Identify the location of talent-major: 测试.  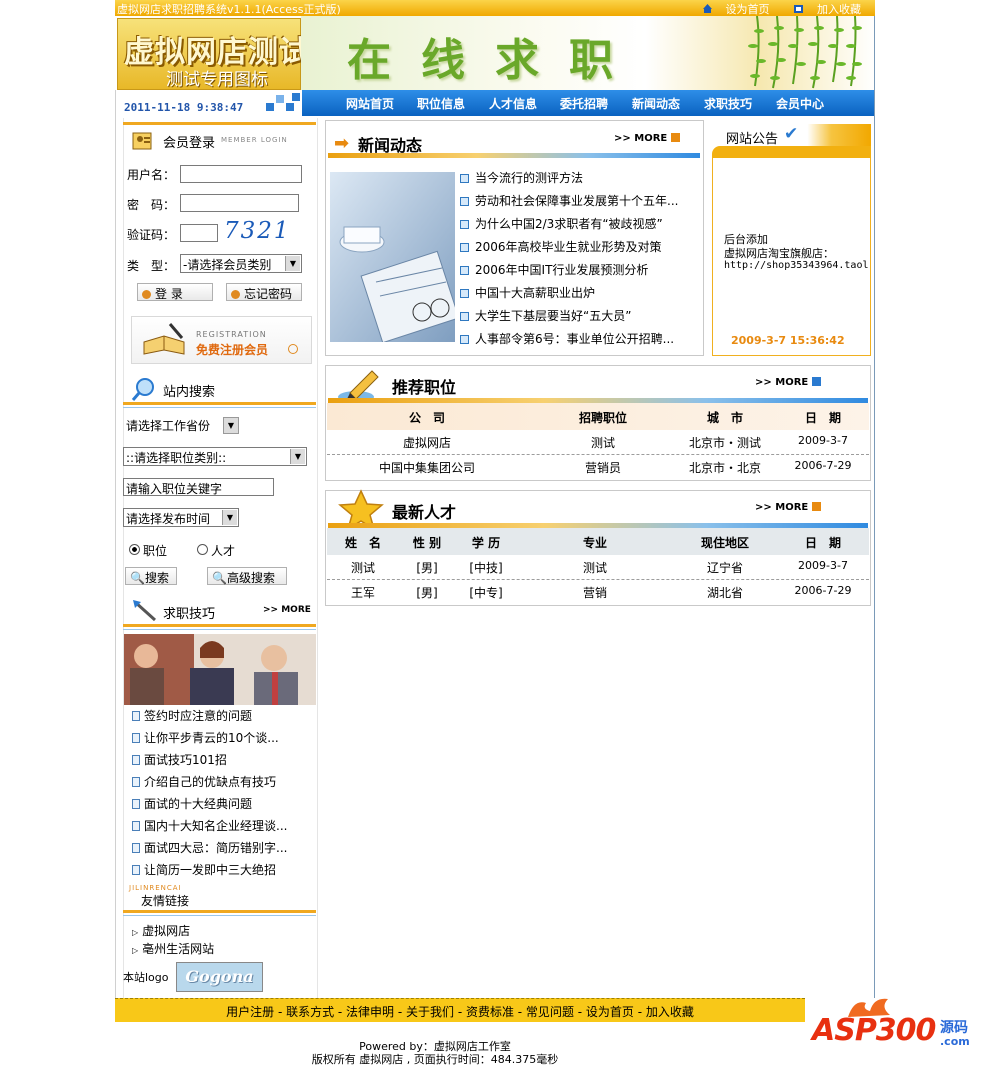
(594, 568).